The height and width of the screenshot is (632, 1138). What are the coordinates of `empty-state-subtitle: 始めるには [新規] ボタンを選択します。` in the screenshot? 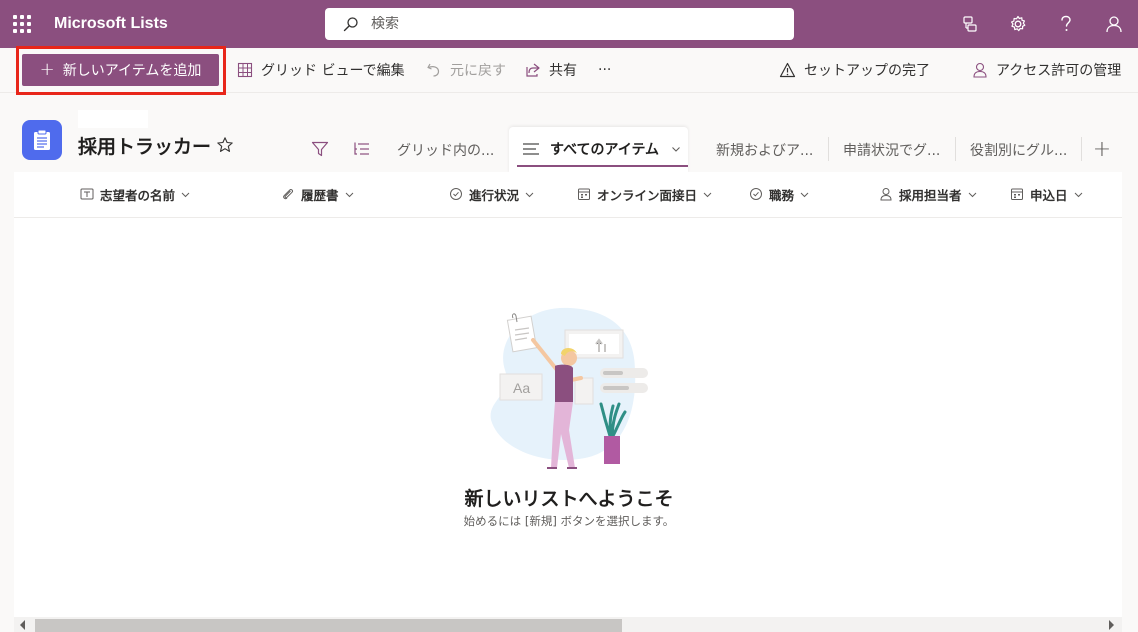 It's located at (569, 521).